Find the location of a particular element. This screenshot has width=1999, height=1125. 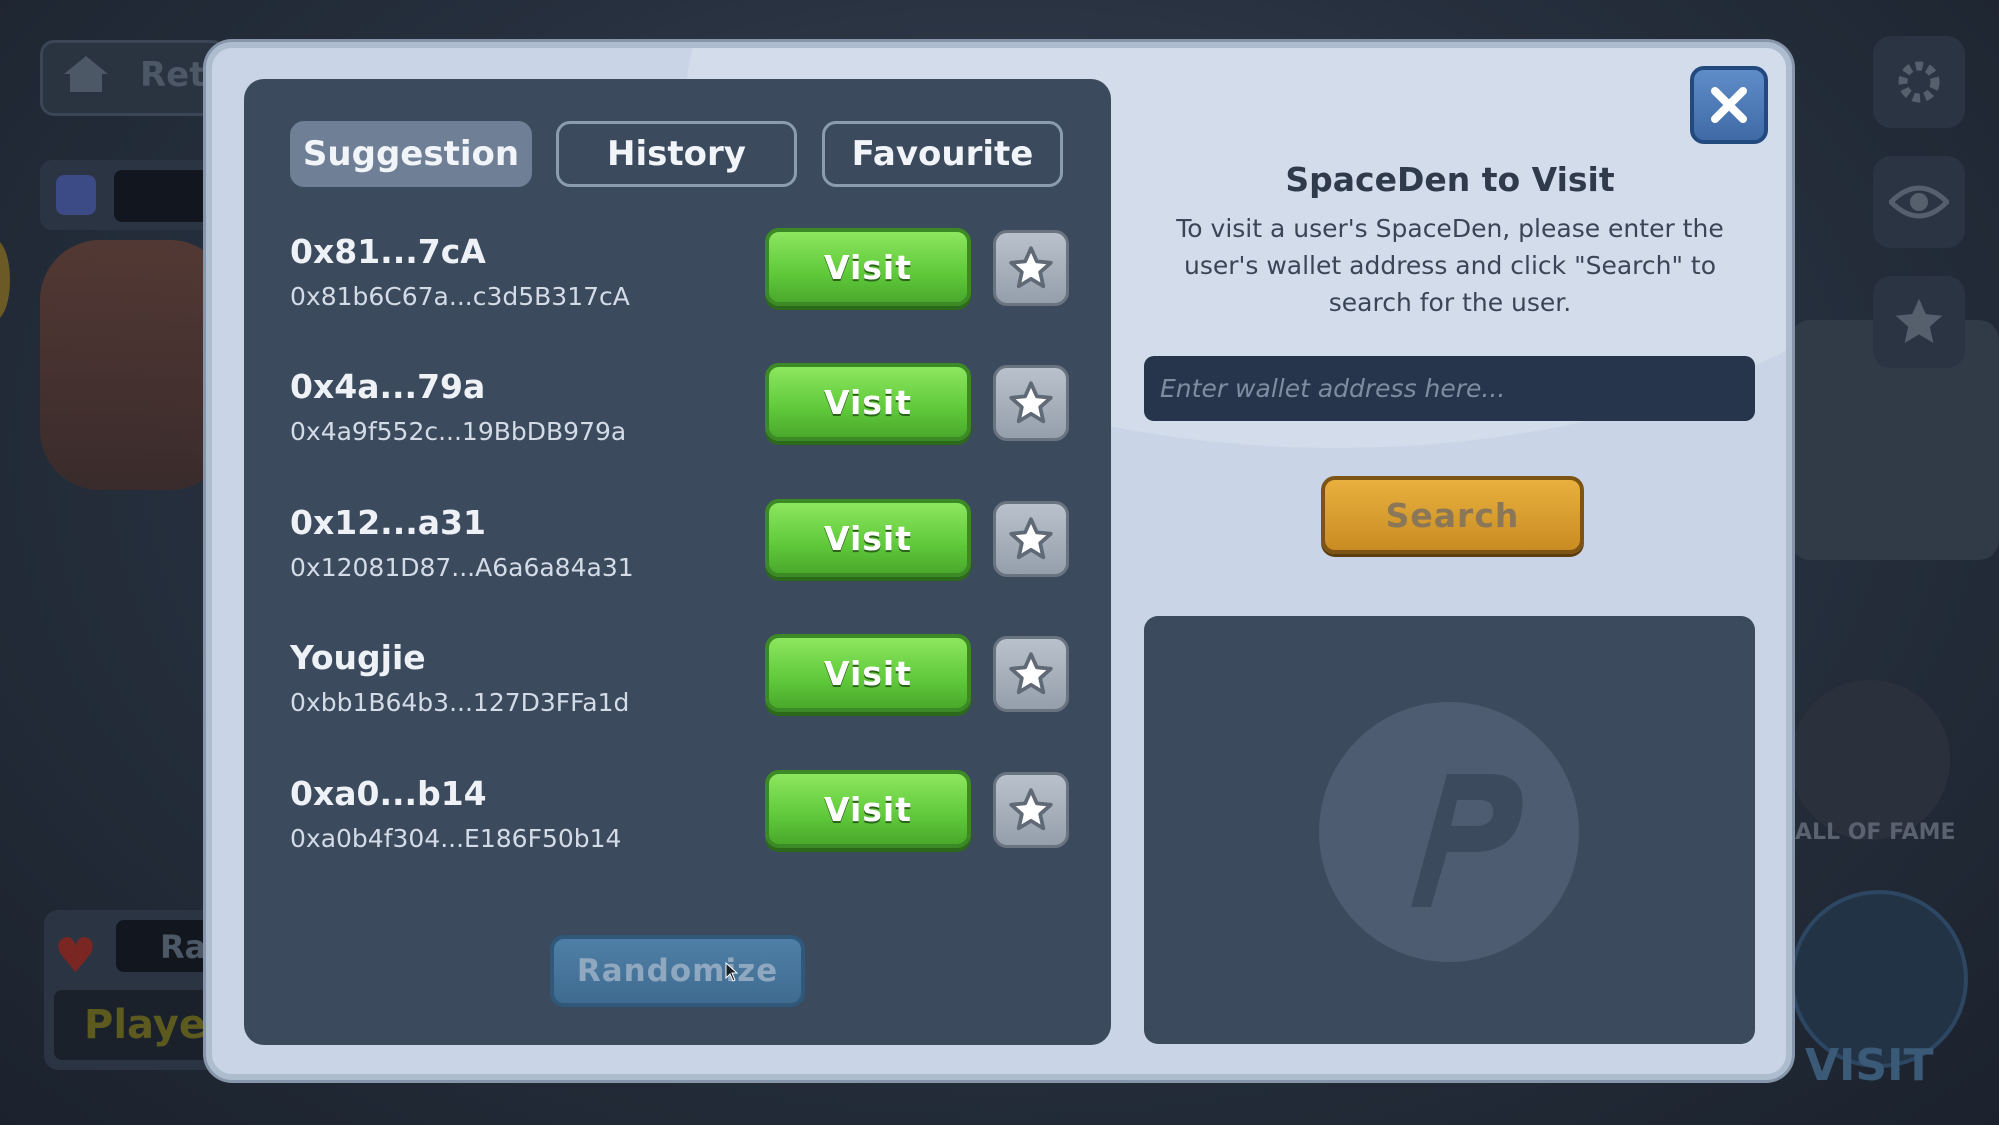

close-icon is located at coordinates (1729, 105).